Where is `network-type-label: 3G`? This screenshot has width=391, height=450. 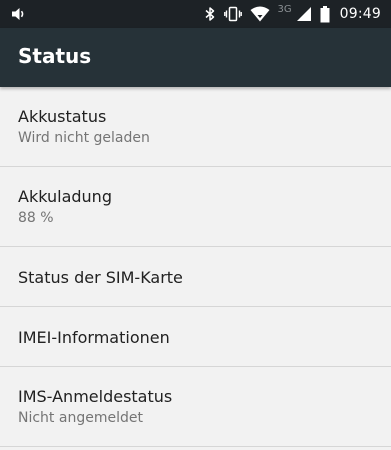 network-type-label: 3G is located at coordinates (284, 9).